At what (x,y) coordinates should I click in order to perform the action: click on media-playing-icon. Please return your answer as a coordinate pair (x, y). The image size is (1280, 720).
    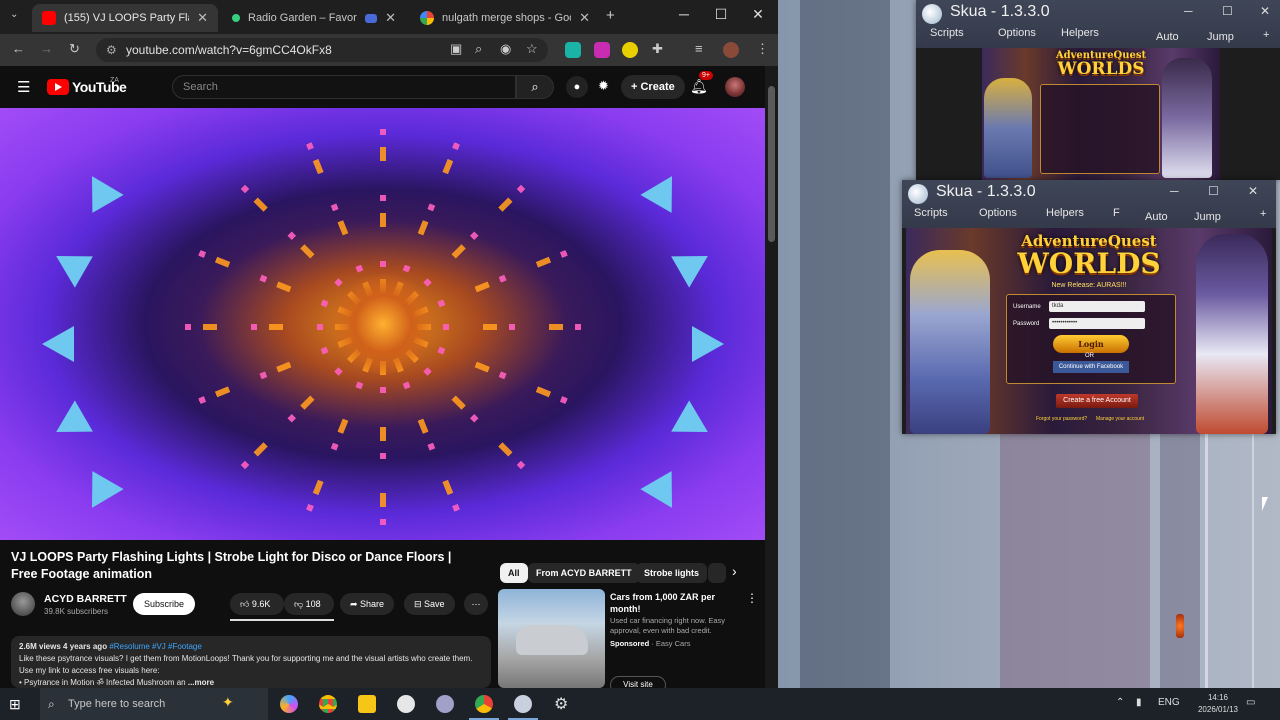
    Looking at the image, I should click on (371, 18).